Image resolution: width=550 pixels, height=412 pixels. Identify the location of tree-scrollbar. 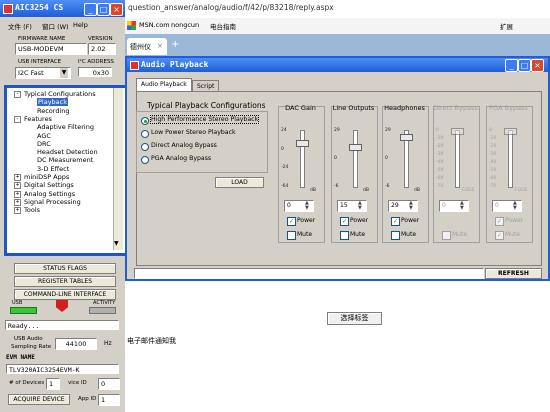
(118, 169).